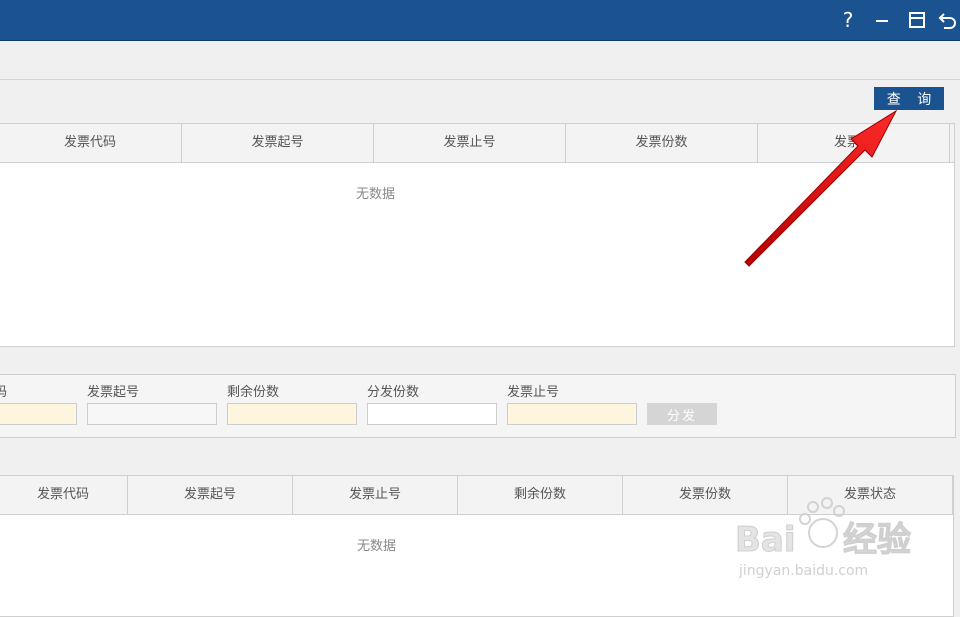 This screenshot has width=960, height=617. Describe the element at coordinates (848, 20) in the screenshot. I see `help-icon: ?` at that location.